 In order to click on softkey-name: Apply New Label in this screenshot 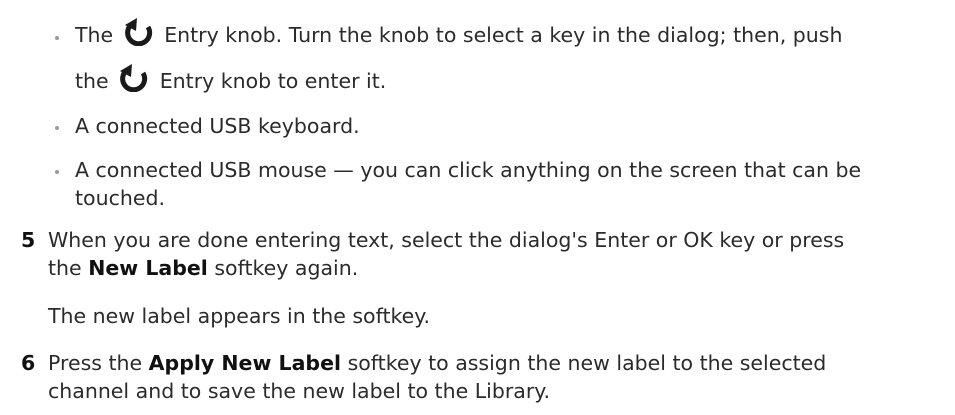, I will do `click(245, 363)`.